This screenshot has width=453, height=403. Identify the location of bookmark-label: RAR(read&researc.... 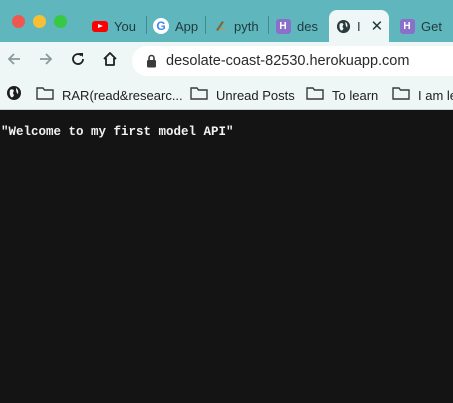
(122, 95).